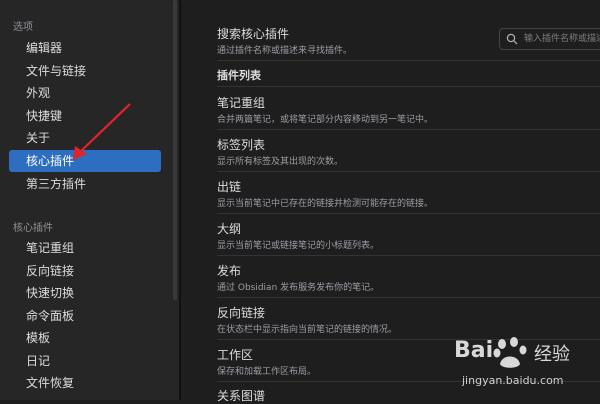  What do you see at coordinates (513, 380) in the screenshot?
I see `watermark-url: jingyan.baidu.com` at bounding box center [513, 380].